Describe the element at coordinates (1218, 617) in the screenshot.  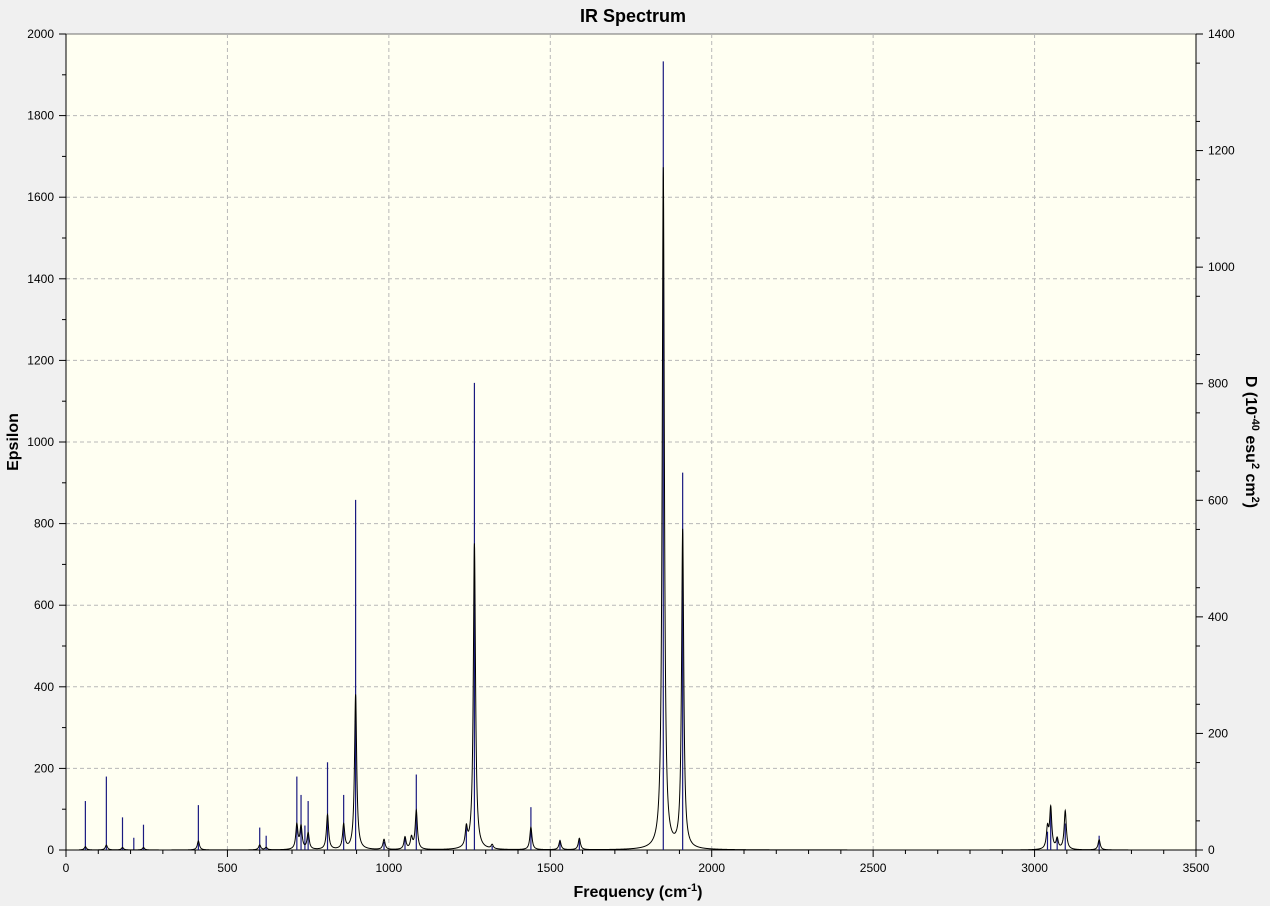
I see `y2-tick-label: 400` at that location.